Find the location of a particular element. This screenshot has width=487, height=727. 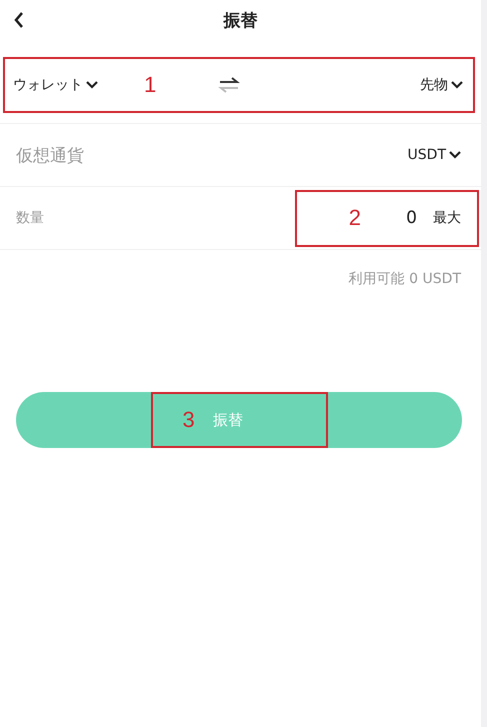

from-account-select: ウォレット is located at coordinates (55, 85).